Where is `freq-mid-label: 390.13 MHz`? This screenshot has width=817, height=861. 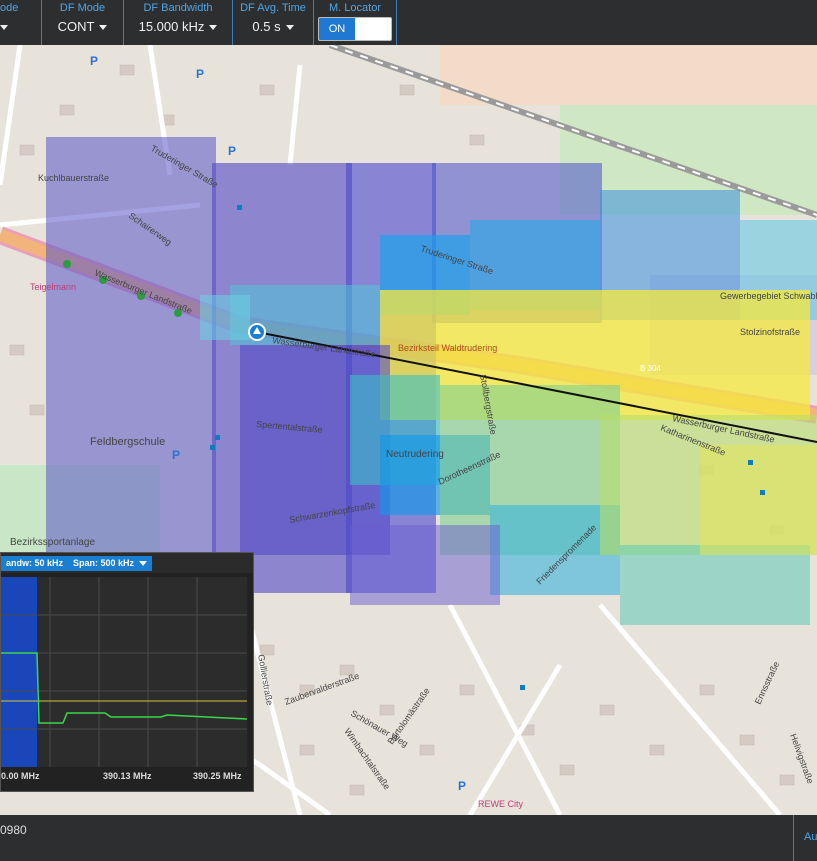
freq-mid-label: 390.13 MHz is located at coordinates (127, 776).